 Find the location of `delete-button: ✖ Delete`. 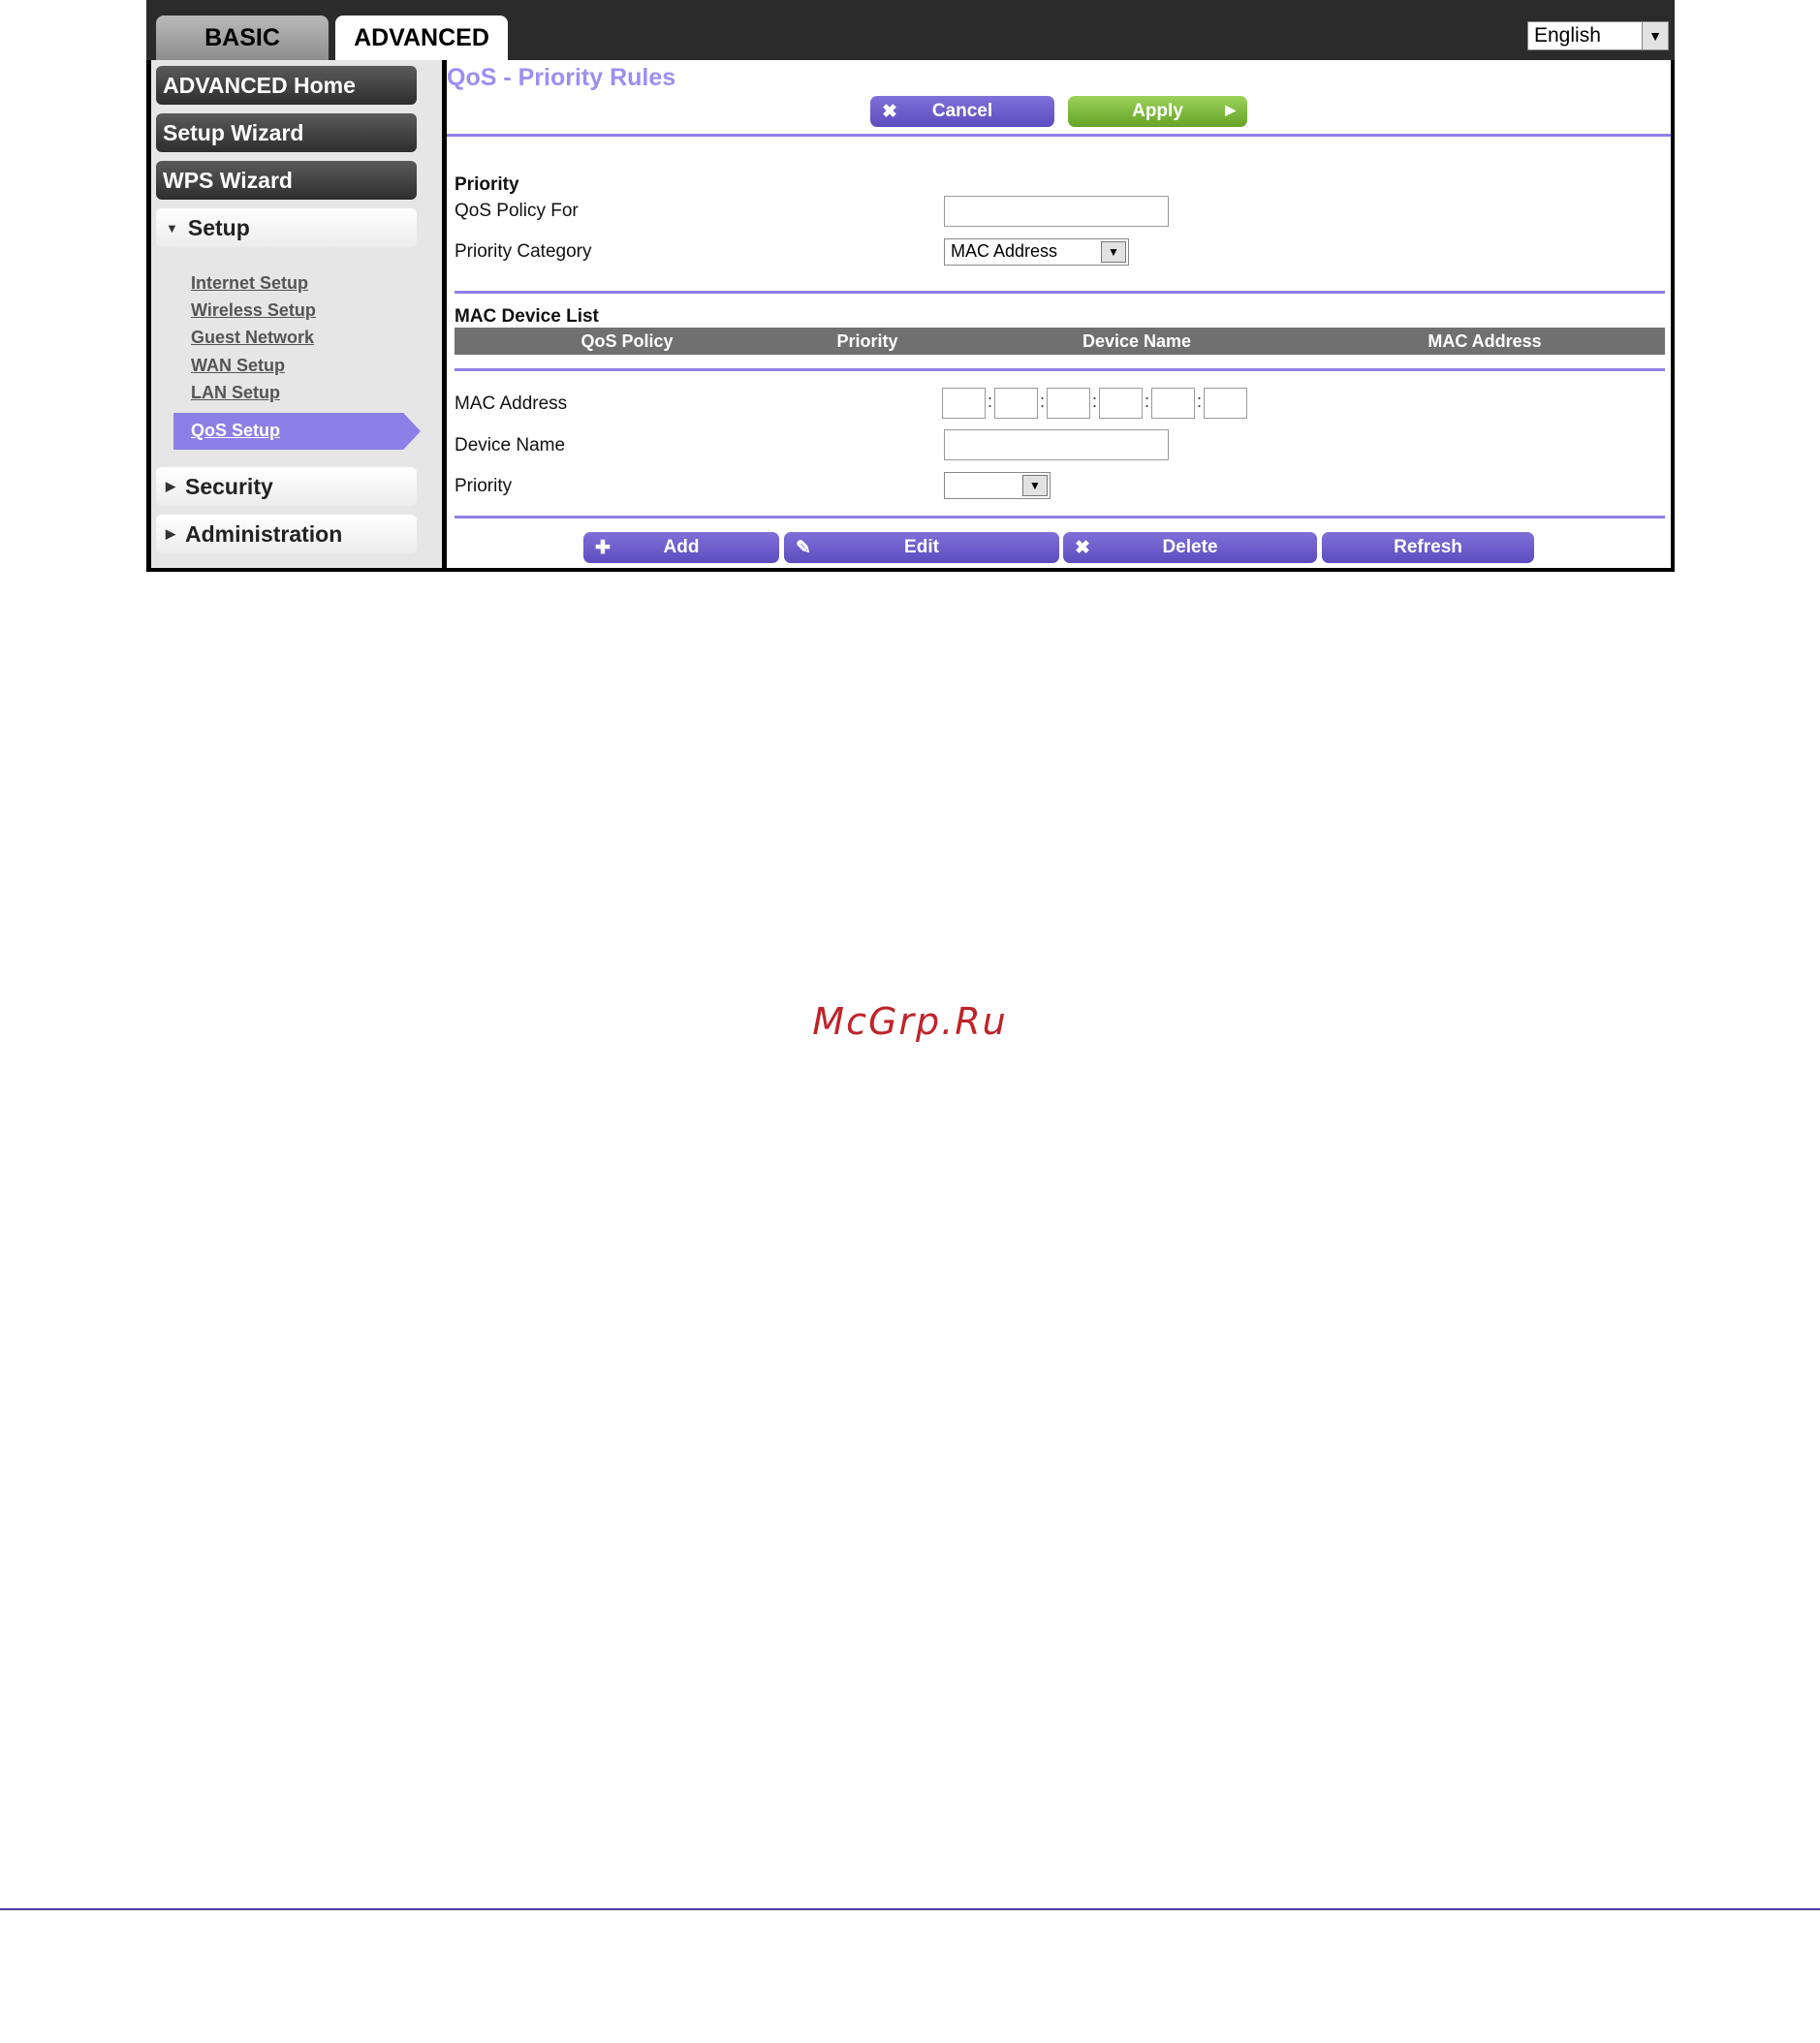

delete-button: ✖ Delete is located at coordinates (1190, 547).